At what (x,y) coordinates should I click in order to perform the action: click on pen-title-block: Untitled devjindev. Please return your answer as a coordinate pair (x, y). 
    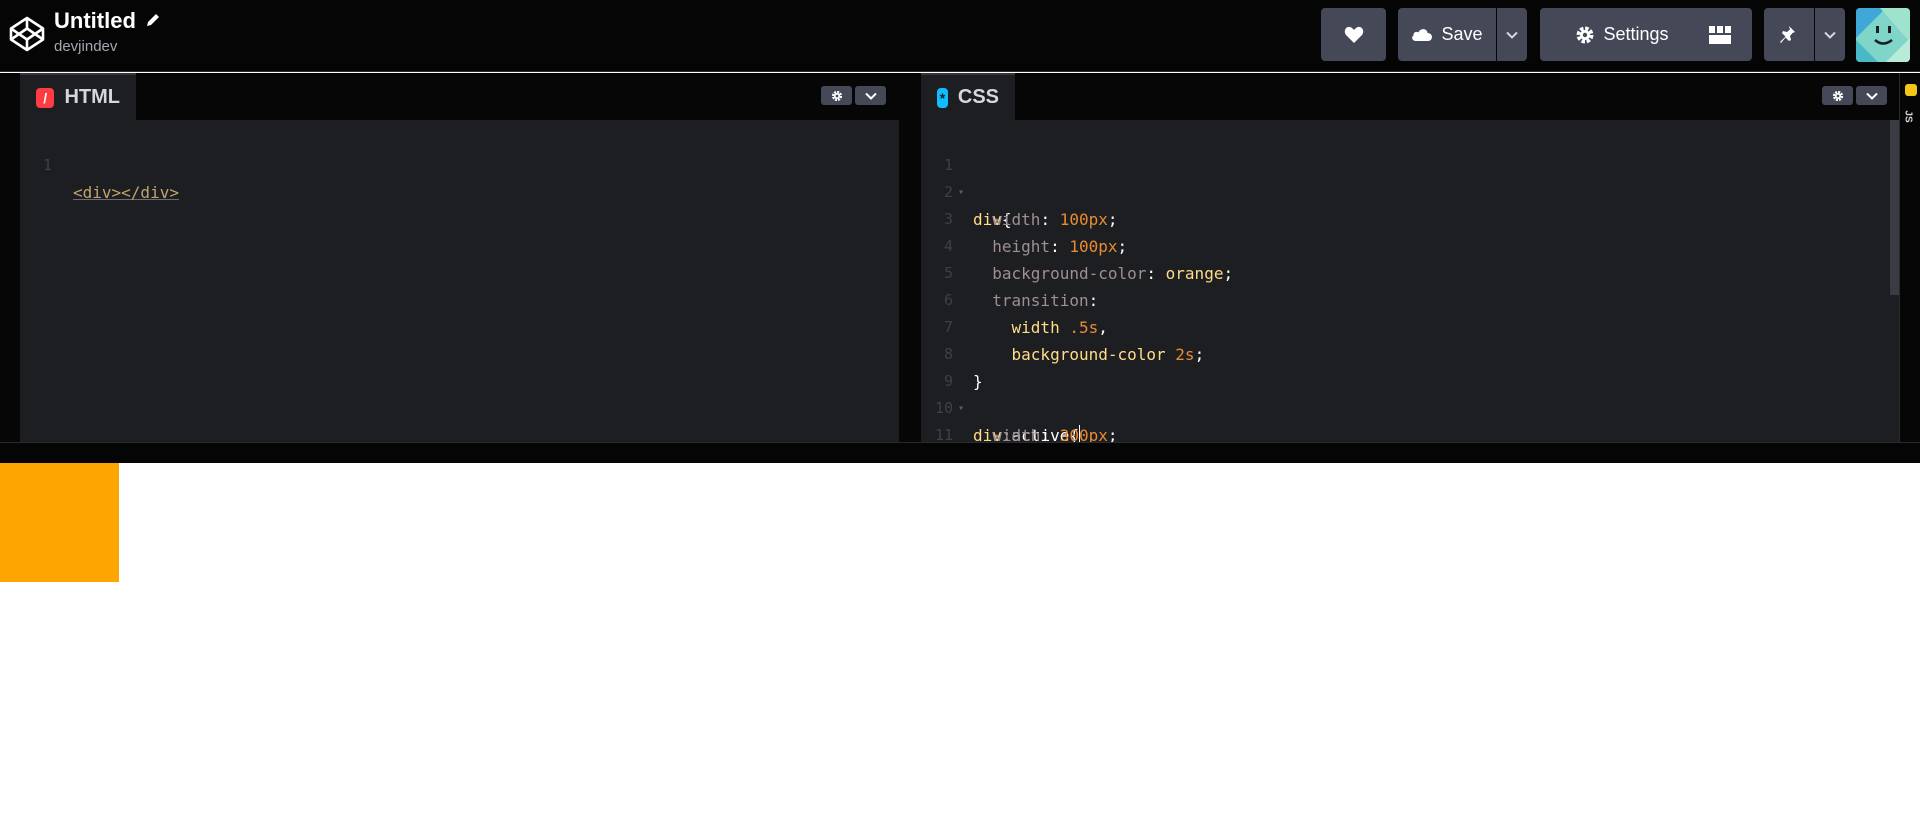
    Looking at the image, I should click on (108, 30).